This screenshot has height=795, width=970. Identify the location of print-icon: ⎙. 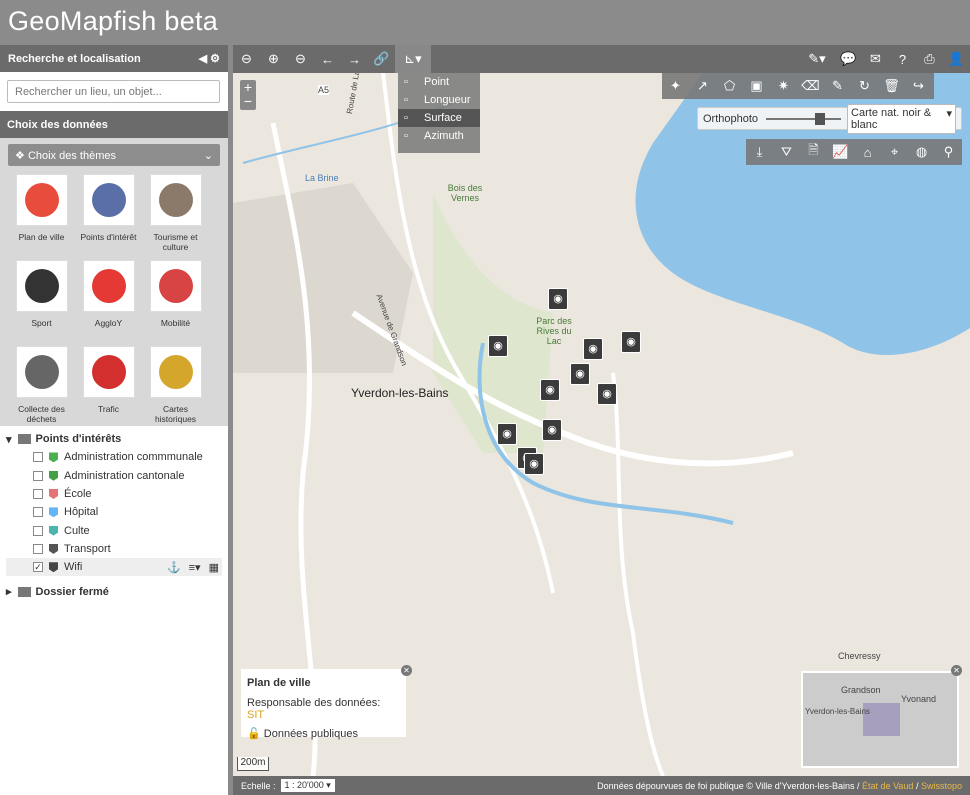
(929, 59).